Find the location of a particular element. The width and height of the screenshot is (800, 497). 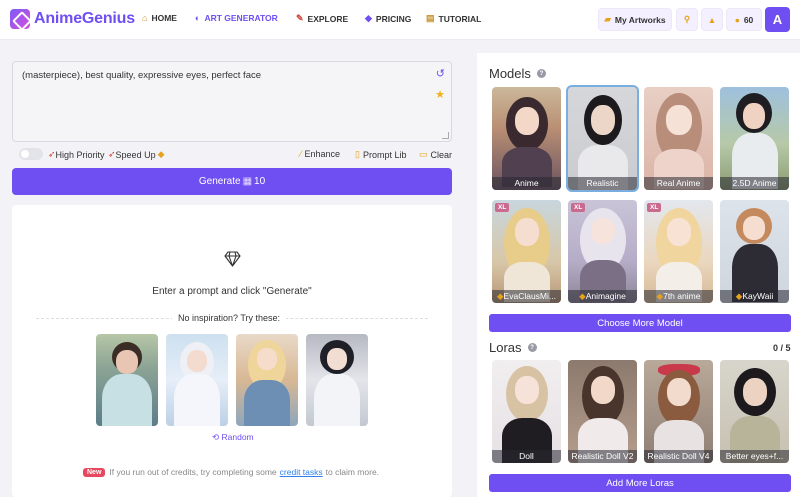

high-priority-toggle is located at coordinates (31, 154).